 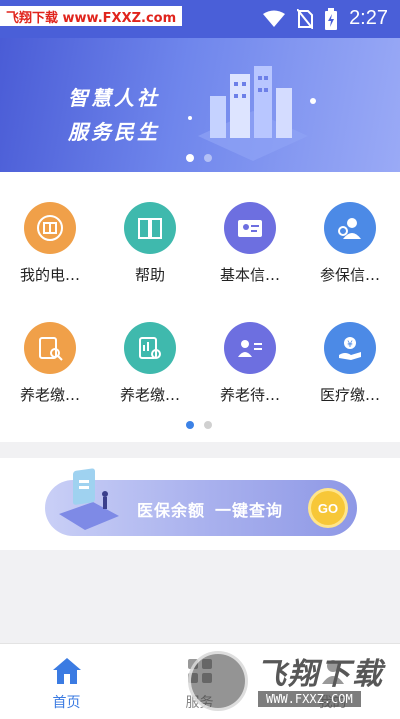 I want to click on promo-text-balance: 医保余额, so click(x=171, y=510).